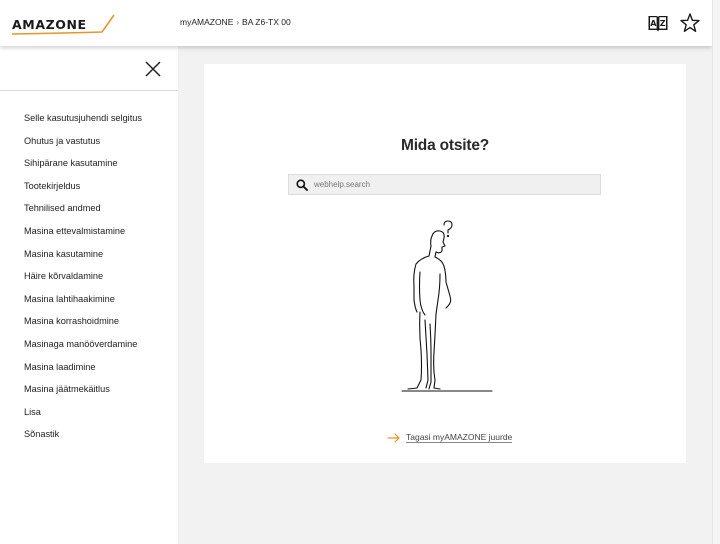 Image resolution: width=720 pixels, height=544 pixels. I want to click on sidebar-item-appendix: Lisa, so click(89, 416).